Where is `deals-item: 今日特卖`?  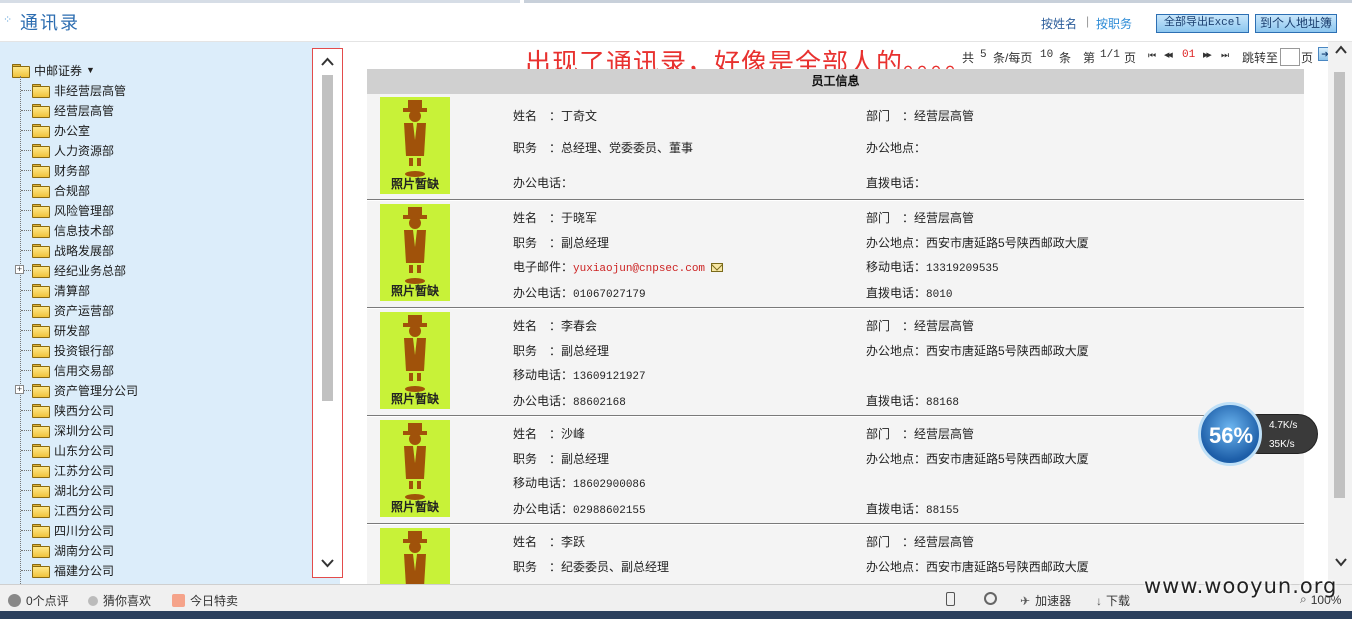
deals-item: 今日特卖 is located at coordinates (205, 600).